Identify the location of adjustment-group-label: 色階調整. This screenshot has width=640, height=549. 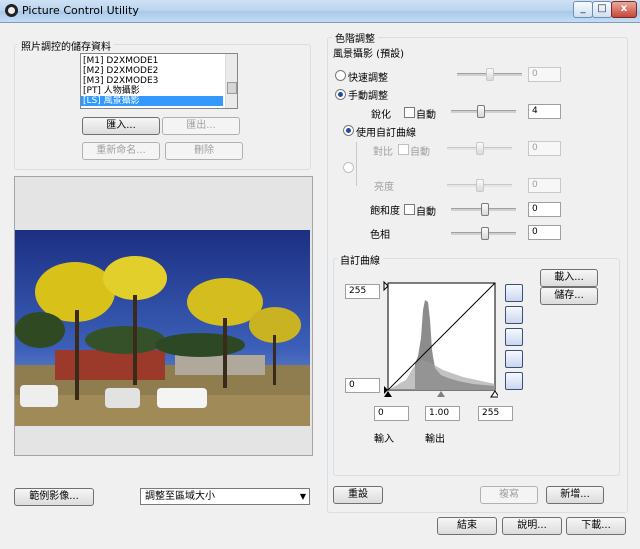
(355, 37).